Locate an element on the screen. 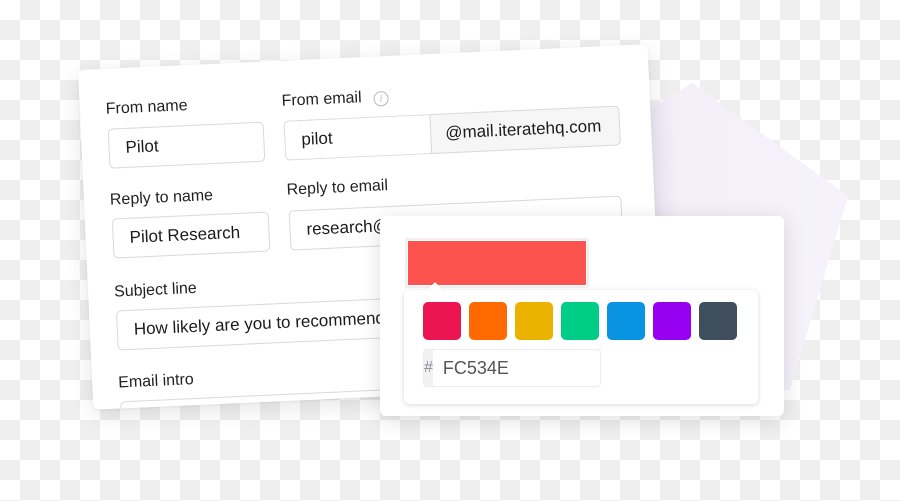 Image resolution: width=900 pixels, height=501 pixels. popover-arrow is located at coordinates (435, 286).